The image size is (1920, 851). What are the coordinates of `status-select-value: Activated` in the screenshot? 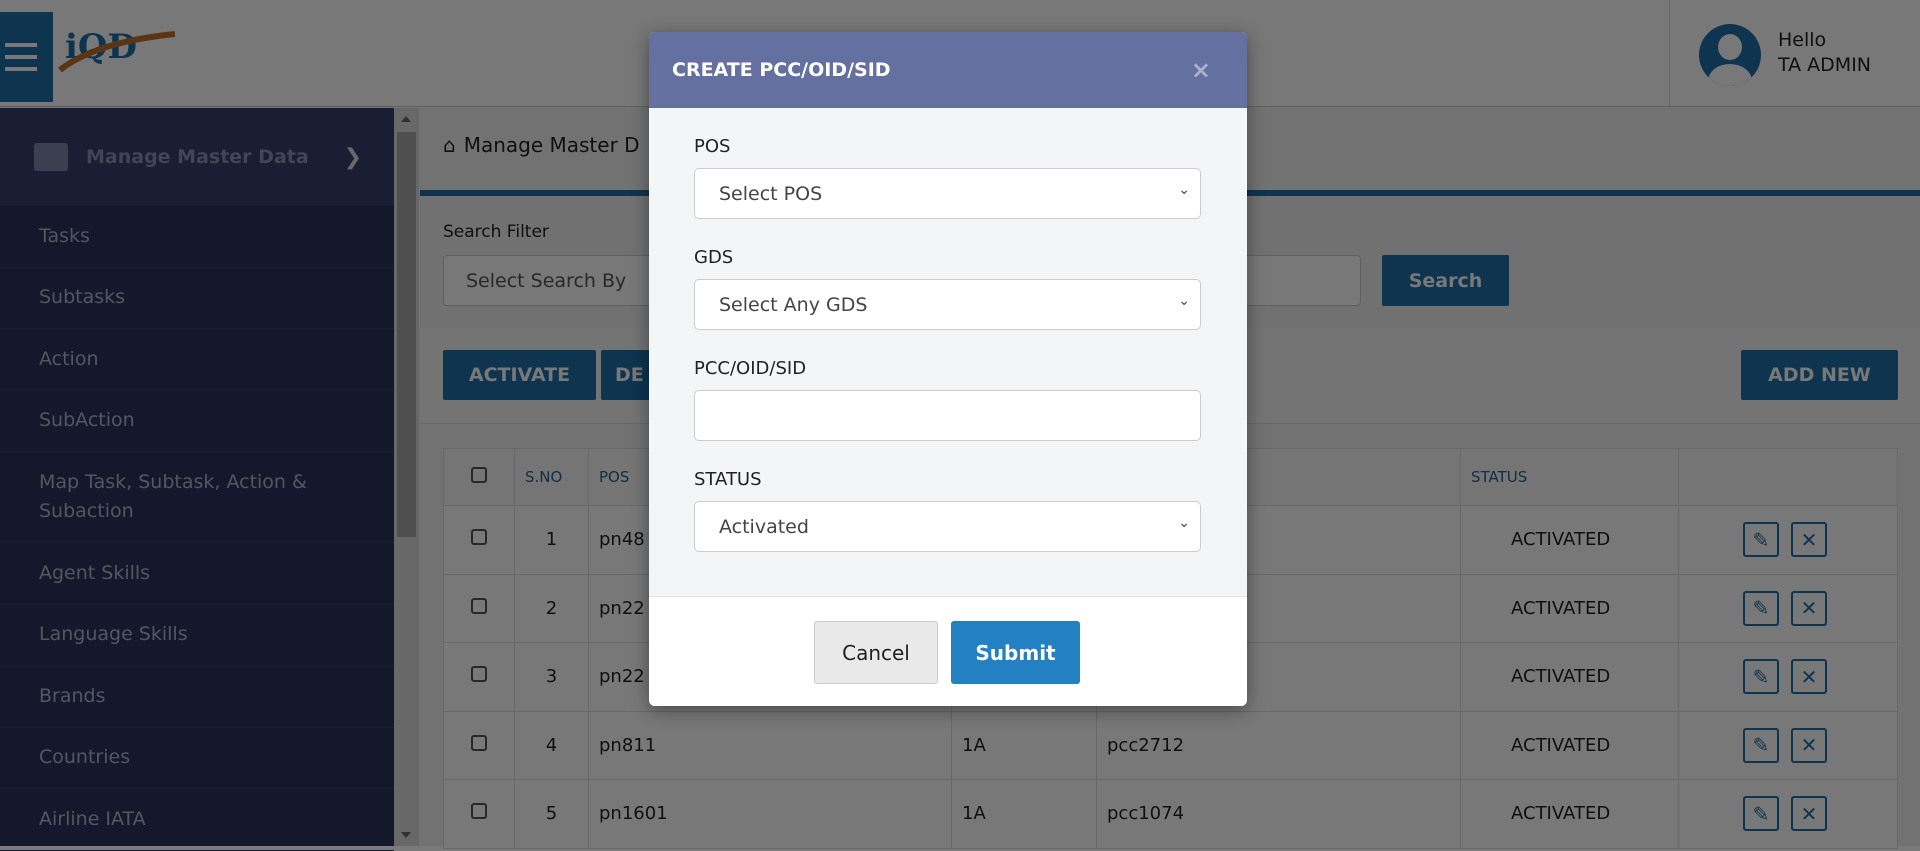 It's located at (764, 526).